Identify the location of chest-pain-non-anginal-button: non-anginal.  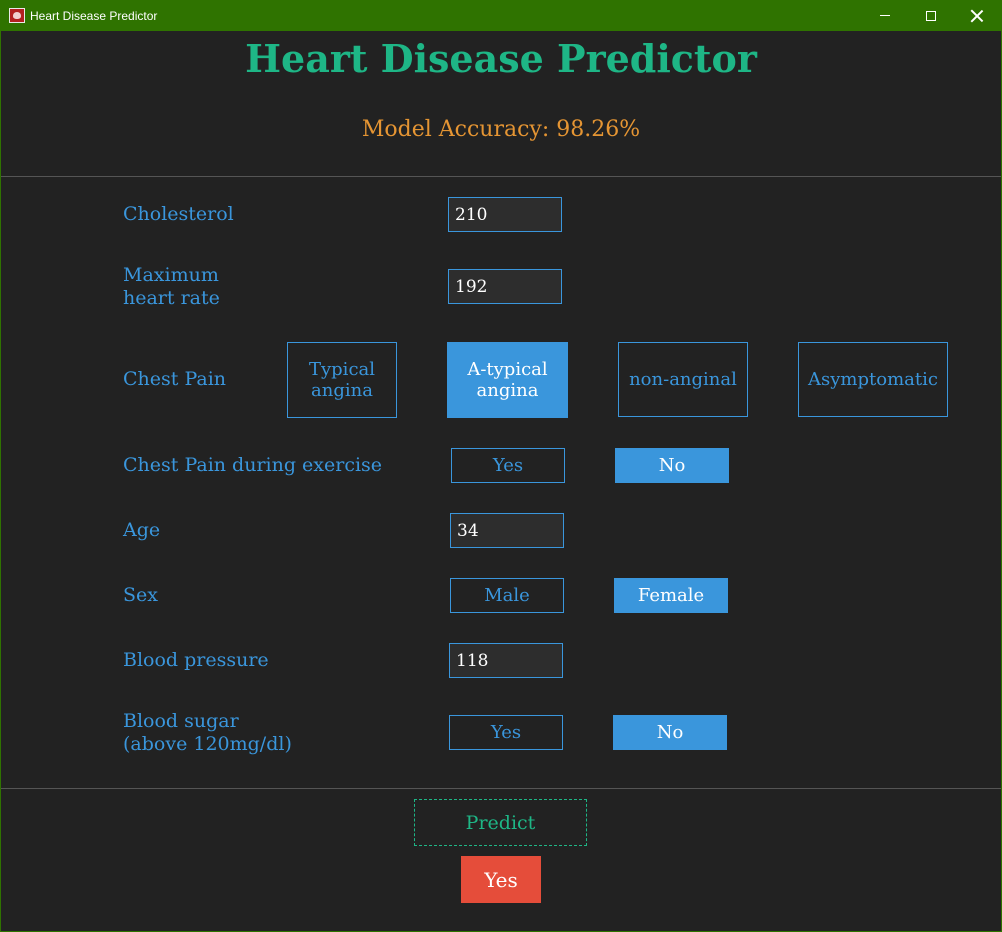
(683, 379).